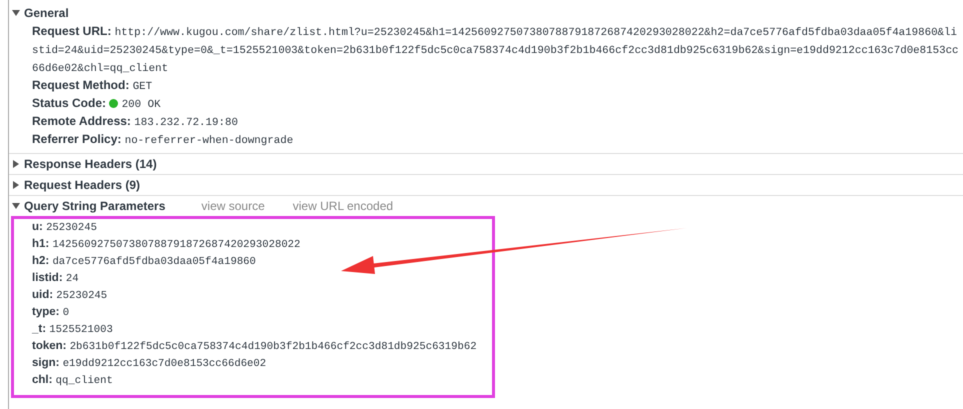 This screenshot has width=963, height=409. What do you see at coordinates (81, 330) in the screenshot?
I see `field-value: 1525521003` at bounding box center [81, 330].